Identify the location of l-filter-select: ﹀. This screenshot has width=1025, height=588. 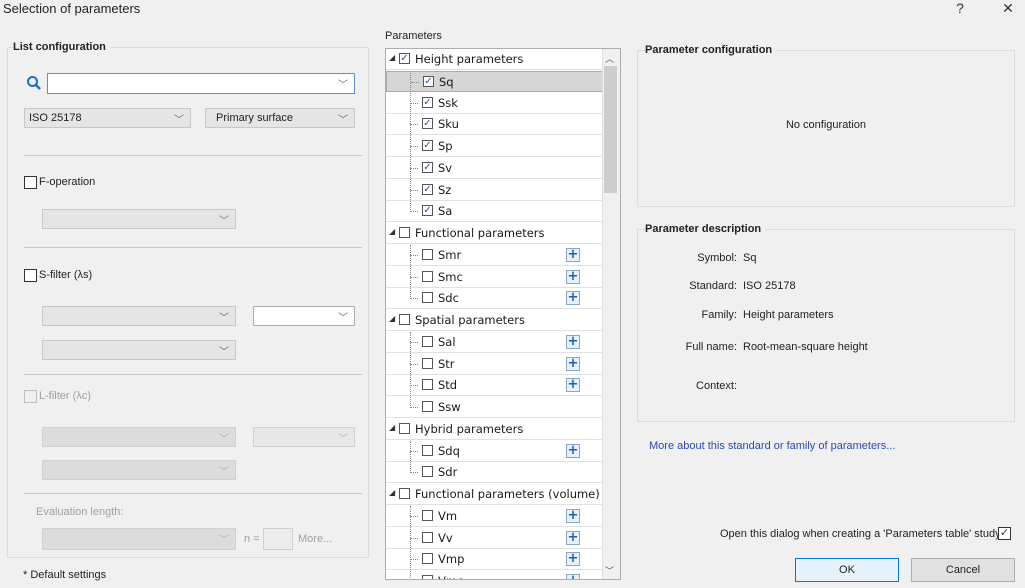
(139, 437).